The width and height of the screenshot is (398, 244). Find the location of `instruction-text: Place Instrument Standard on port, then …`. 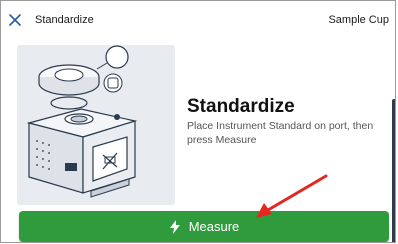

instruction-text: Place Instrument Standard on port, then … is located at coordinates (280, 133).